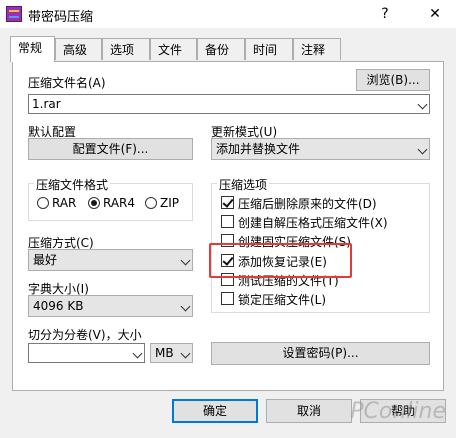 This screenshot has width=456, height=438. I want to click on cancel-button: 取消, so click(309, 411).